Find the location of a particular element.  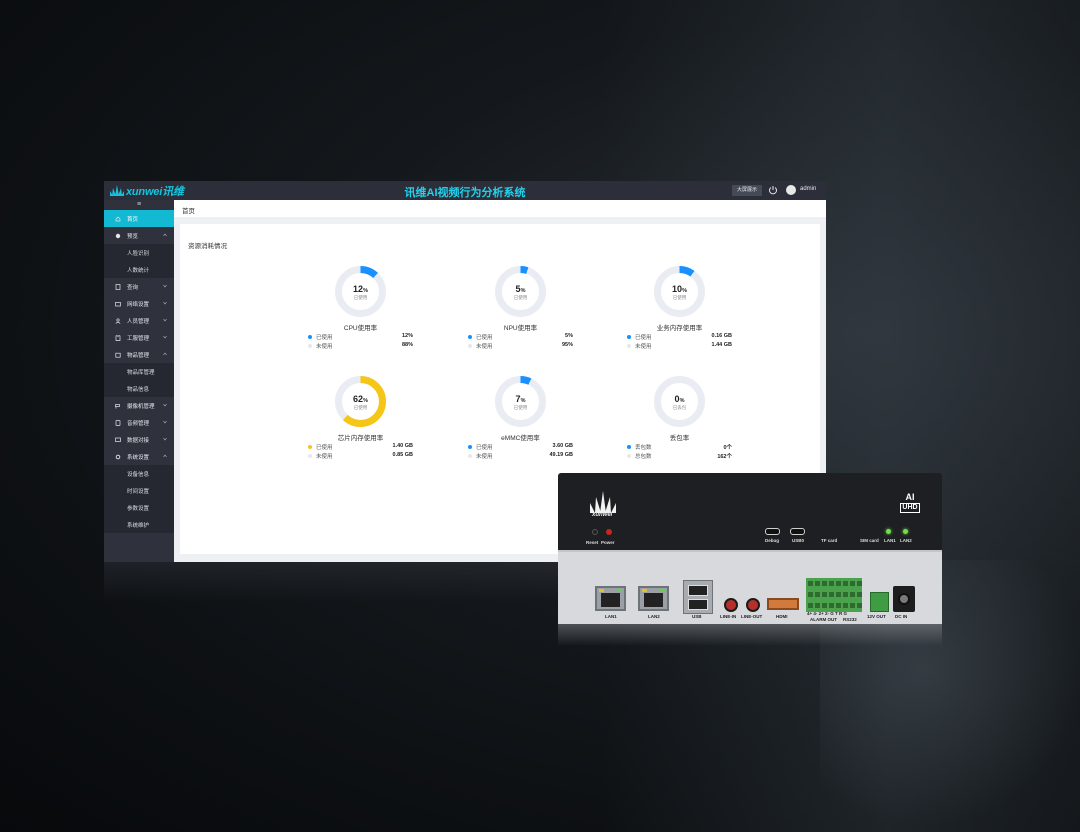

line-in-label: LINE-IN is located at coordinates (728, 616).